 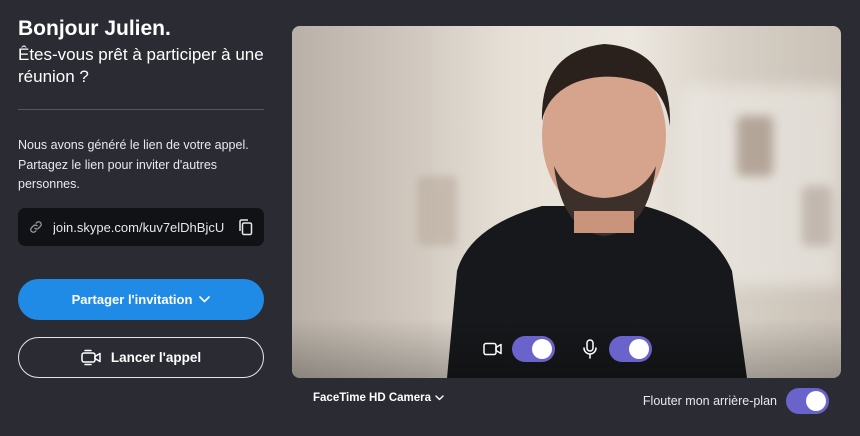 I want to click on camera-toggle-knob, so click(x=542, y=349).